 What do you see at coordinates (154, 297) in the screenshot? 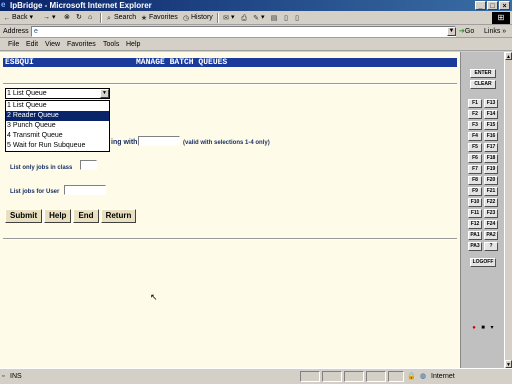
I see `mouse-cursor-icon: ↖` at bounding box center [154, 297].